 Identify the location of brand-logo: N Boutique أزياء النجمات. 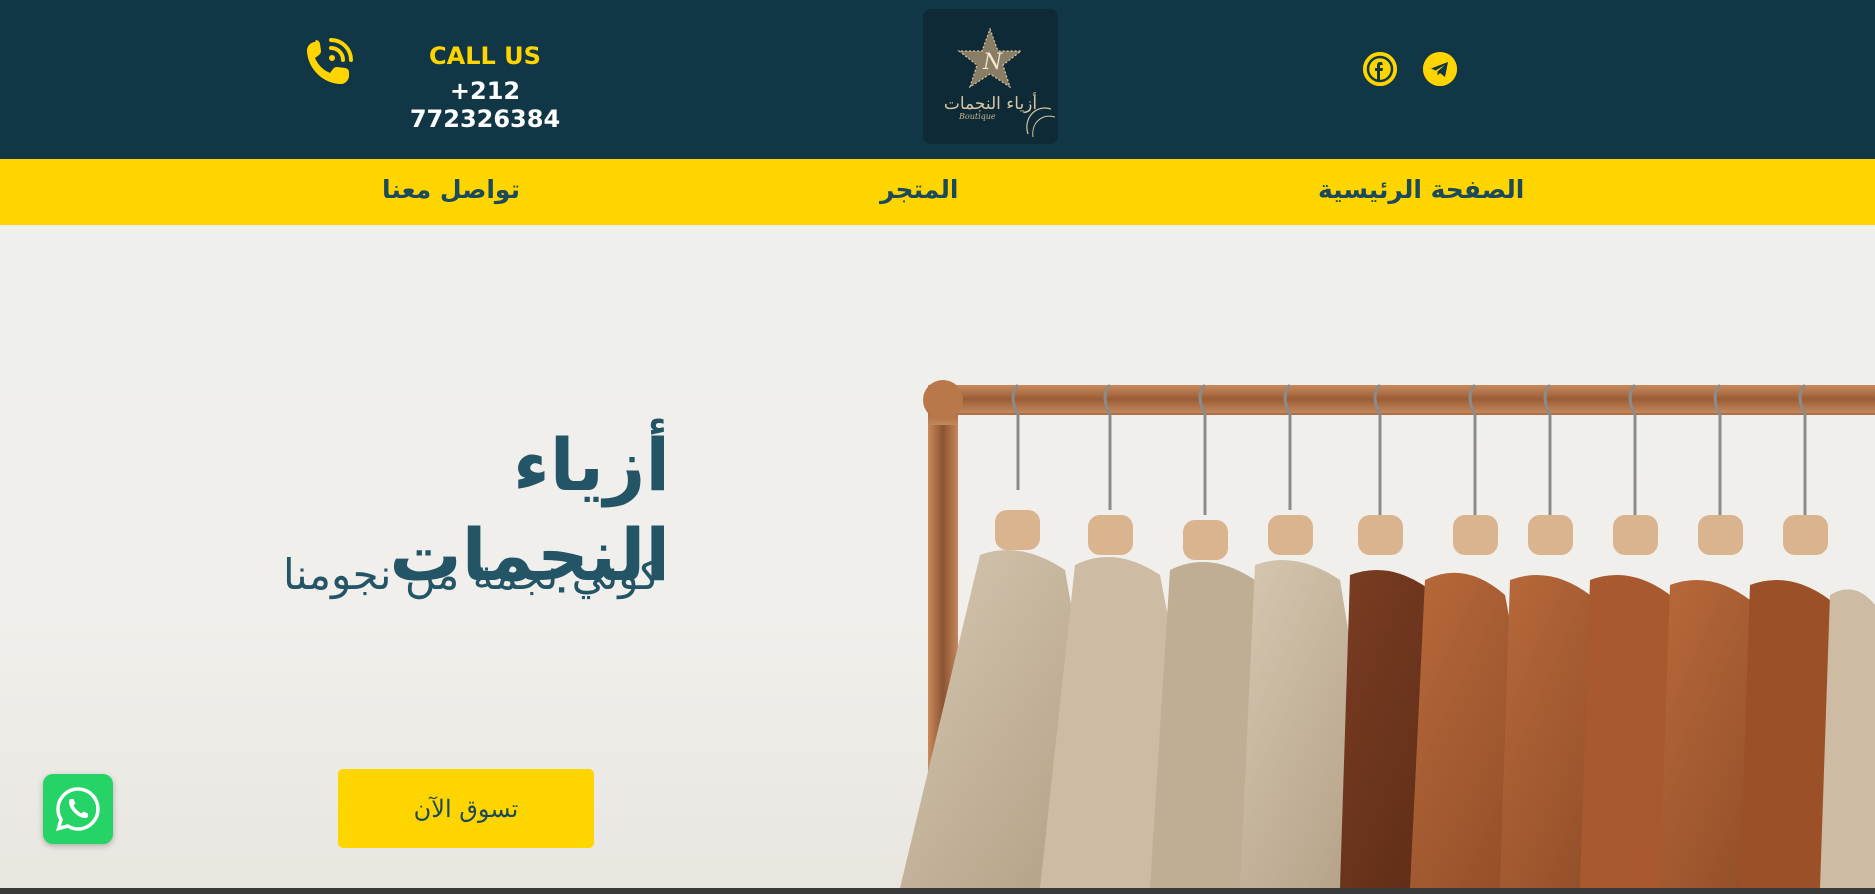
(990, 76).